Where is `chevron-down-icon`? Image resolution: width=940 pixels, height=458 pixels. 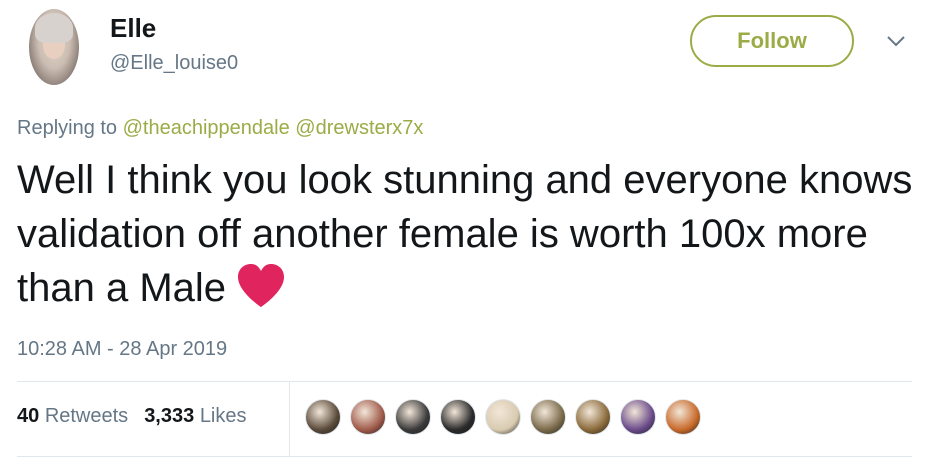 chevron-down-icon is located at coordinates (896, 41).